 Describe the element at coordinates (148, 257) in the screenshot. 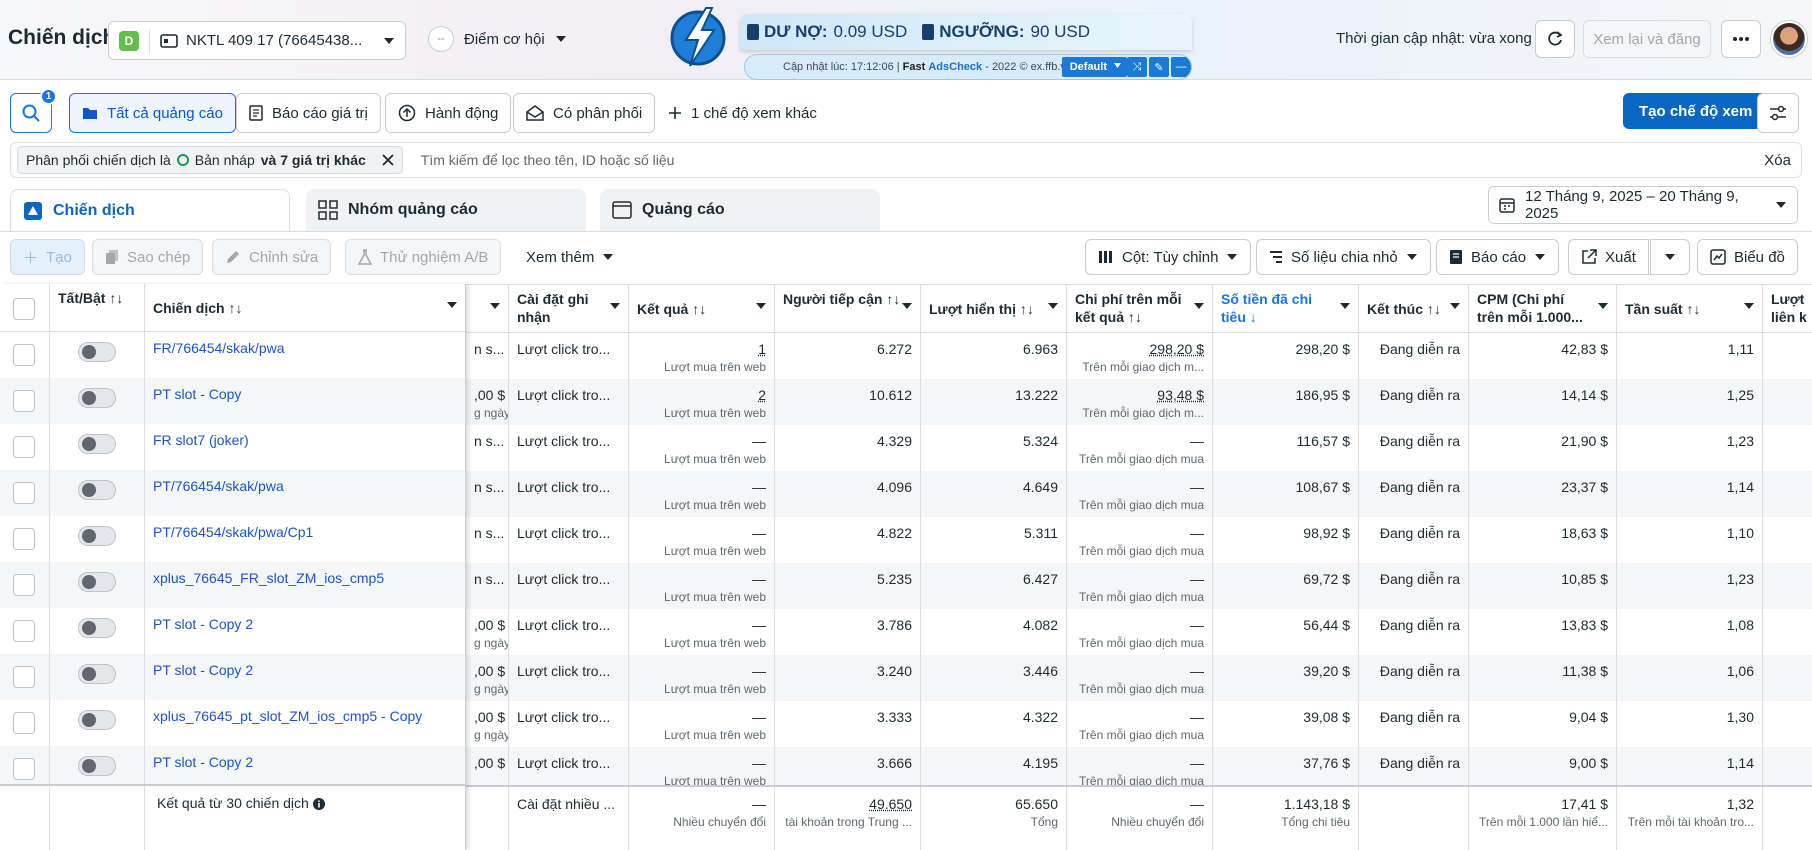

I see `duplicate-button: Sao chép` at that location.